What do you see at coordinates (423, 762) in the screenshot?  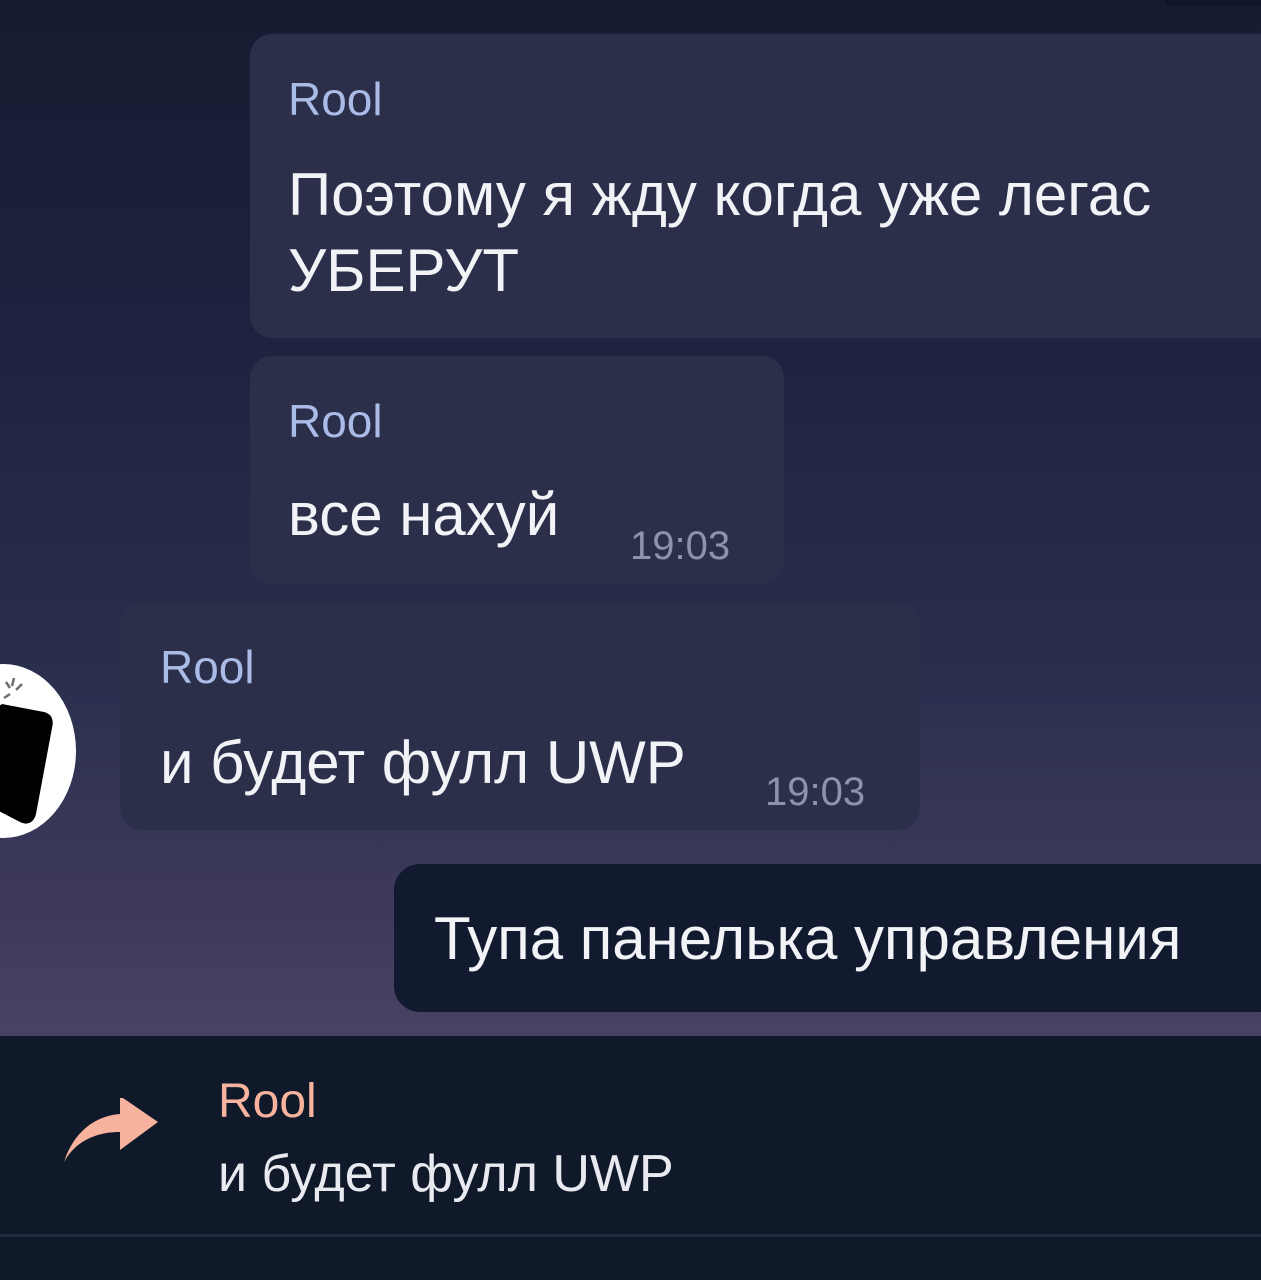 I see `message-text: и будет фулл UWP` at bounding box center [423, 762].